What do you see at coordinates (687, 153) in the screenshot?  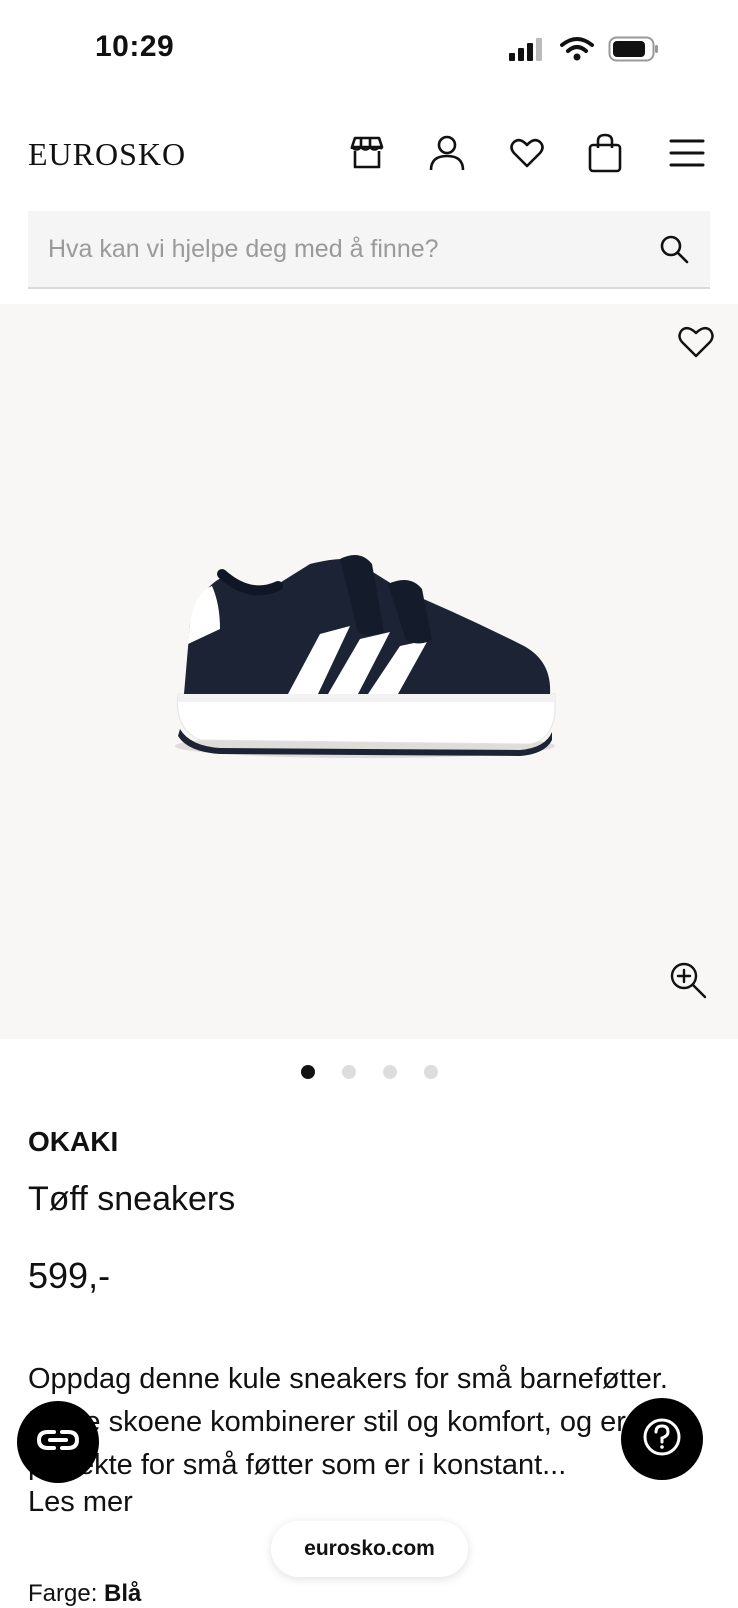 I see `menu-icon` at bounding box center [687, 153].